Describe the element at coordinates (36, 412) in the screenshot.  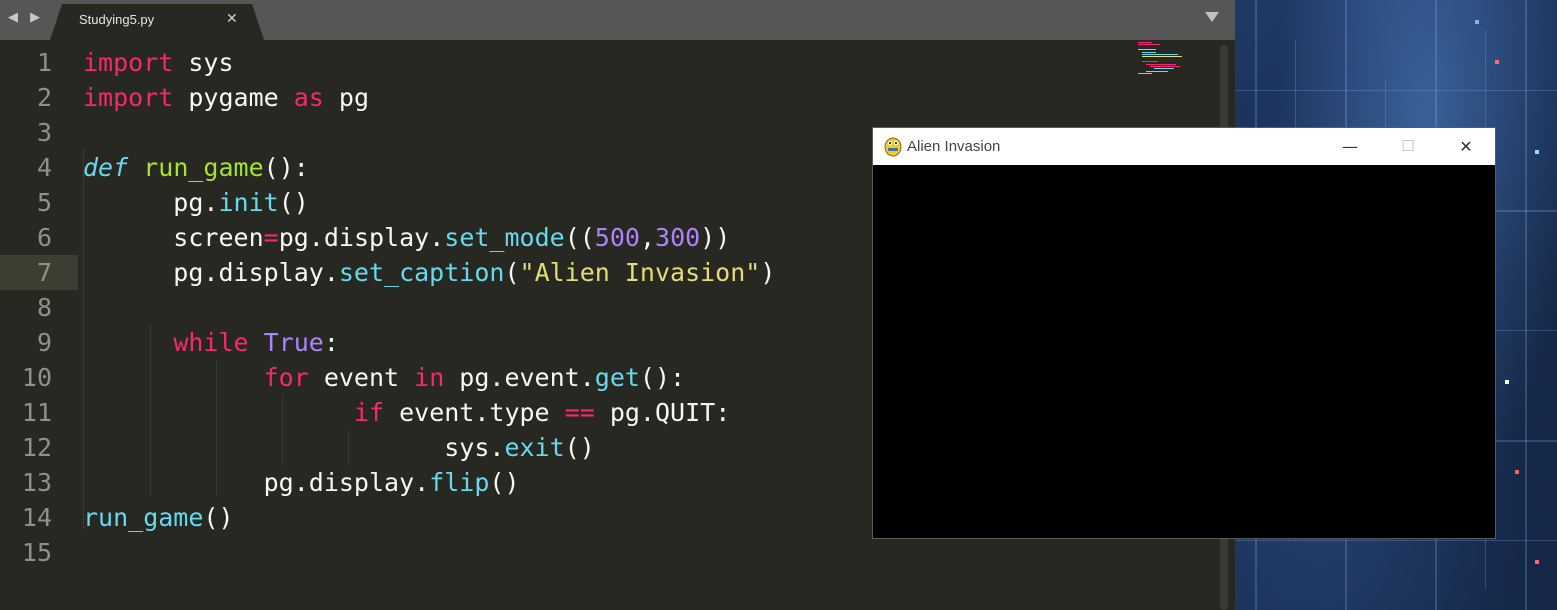
I see `line-number: 11` at that location.